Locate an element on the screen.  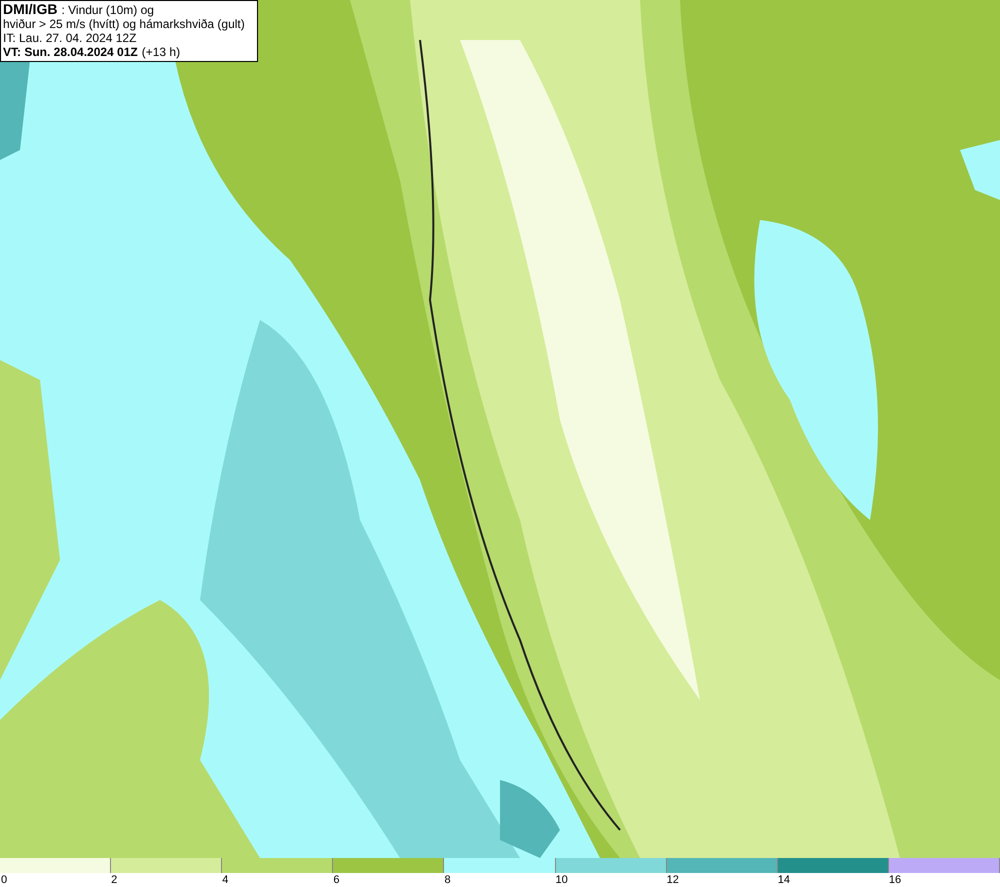
legend-tick-label: 0 is located at coordinates (4, 880).